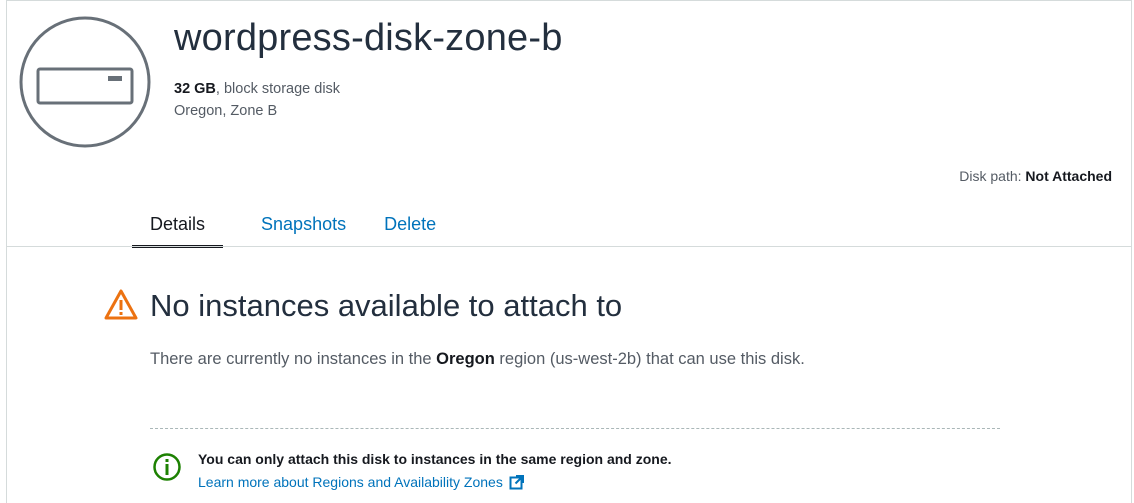  What do you see at coordinates (1068, 176) in the screenshot?
I see `disk-path-value: Not Attached` at bounding box center [1068, 176].